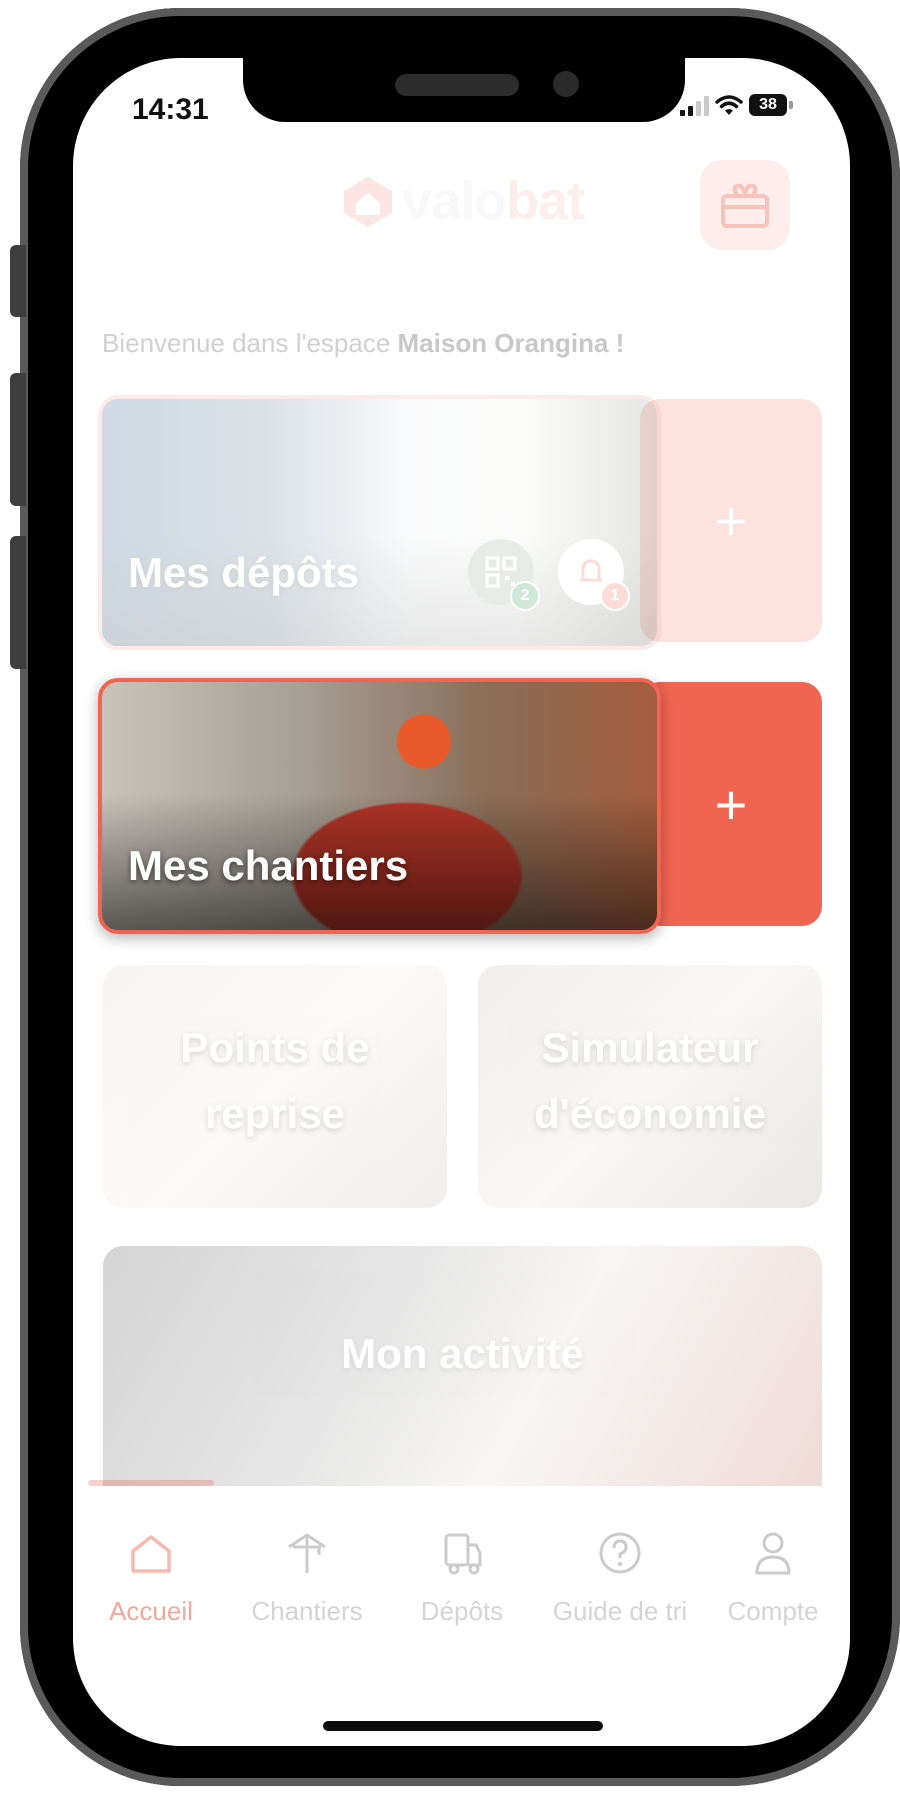 The image size is (900, 1794). What do you see at coordinates (454, 201) in the screenshot?
I see `logo-text-valo: valo` at bounding box center [454, 201].